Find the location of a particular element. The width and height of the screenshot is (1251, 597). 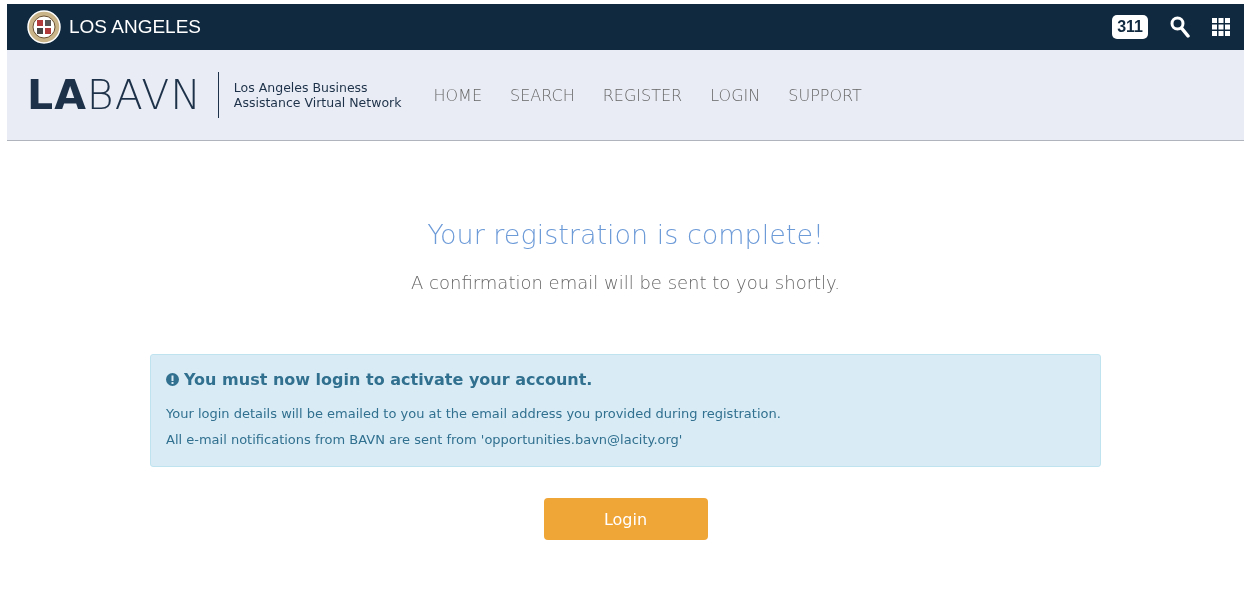

nav-link: REGISTER is located at coordinates (642, 95).